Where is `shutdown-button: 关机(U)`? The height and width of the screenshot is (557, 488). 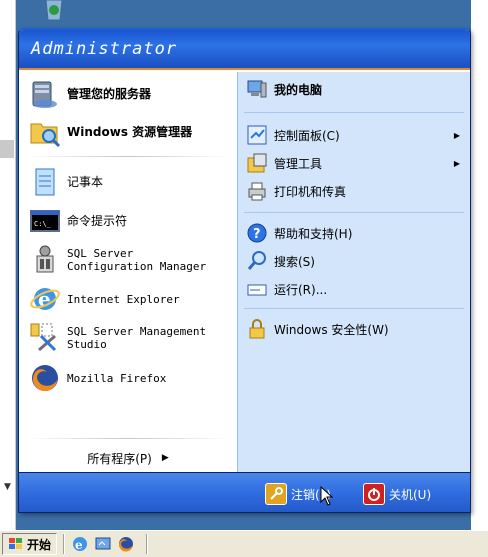 shutdown-button: 关机(U) is located at coordinates (397, 494).